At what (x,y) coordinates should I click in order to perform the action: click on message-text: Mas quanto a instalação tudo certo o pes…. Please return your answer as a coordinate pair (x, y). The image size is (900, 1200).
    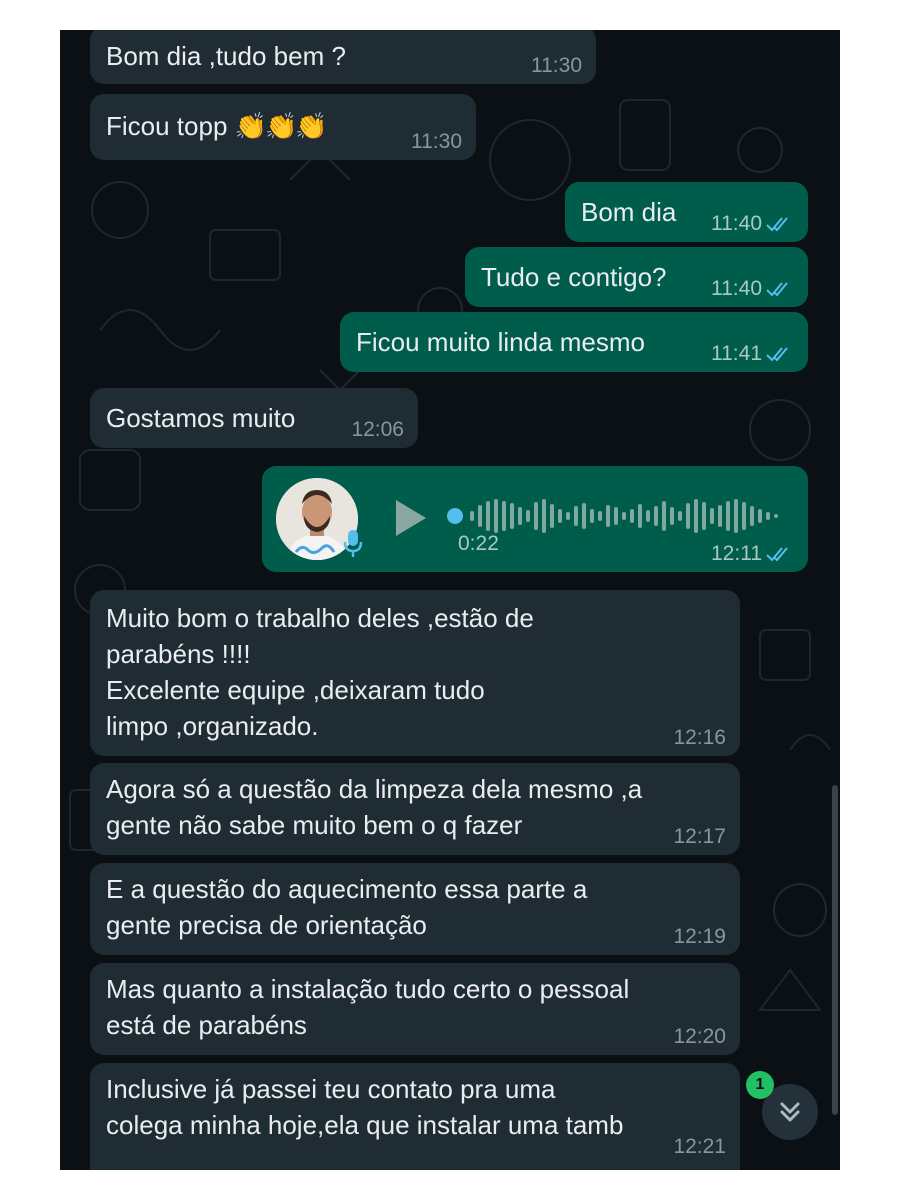
    Looking at the image, I should click on (368, 1007).